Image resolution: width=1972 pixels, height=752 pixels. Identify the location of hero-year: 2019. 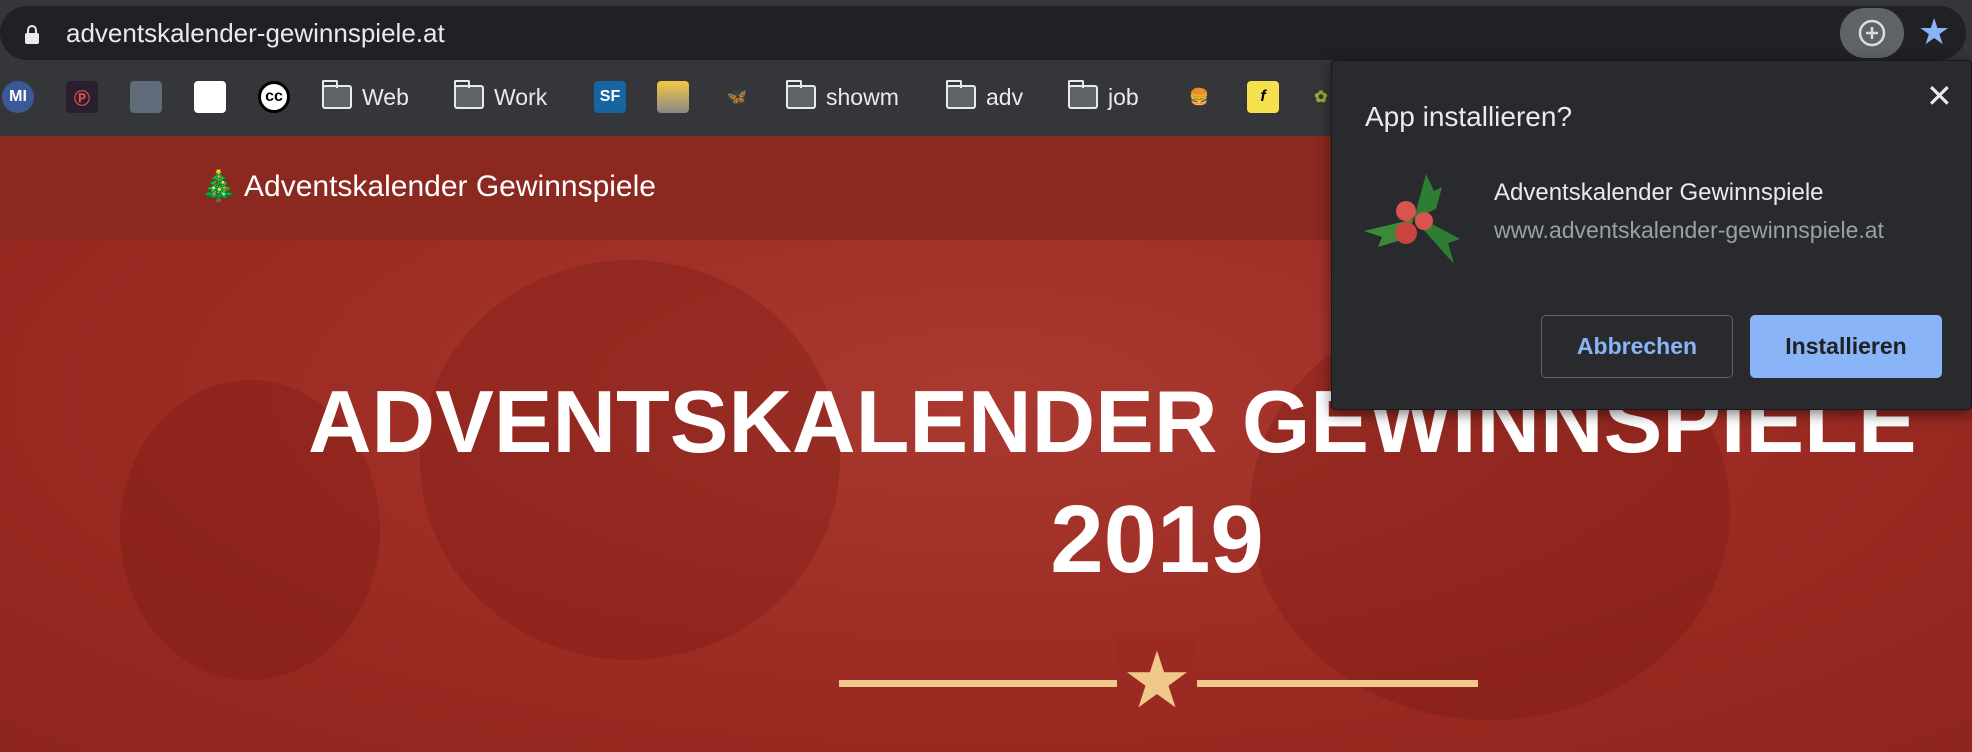
(1157, 539).